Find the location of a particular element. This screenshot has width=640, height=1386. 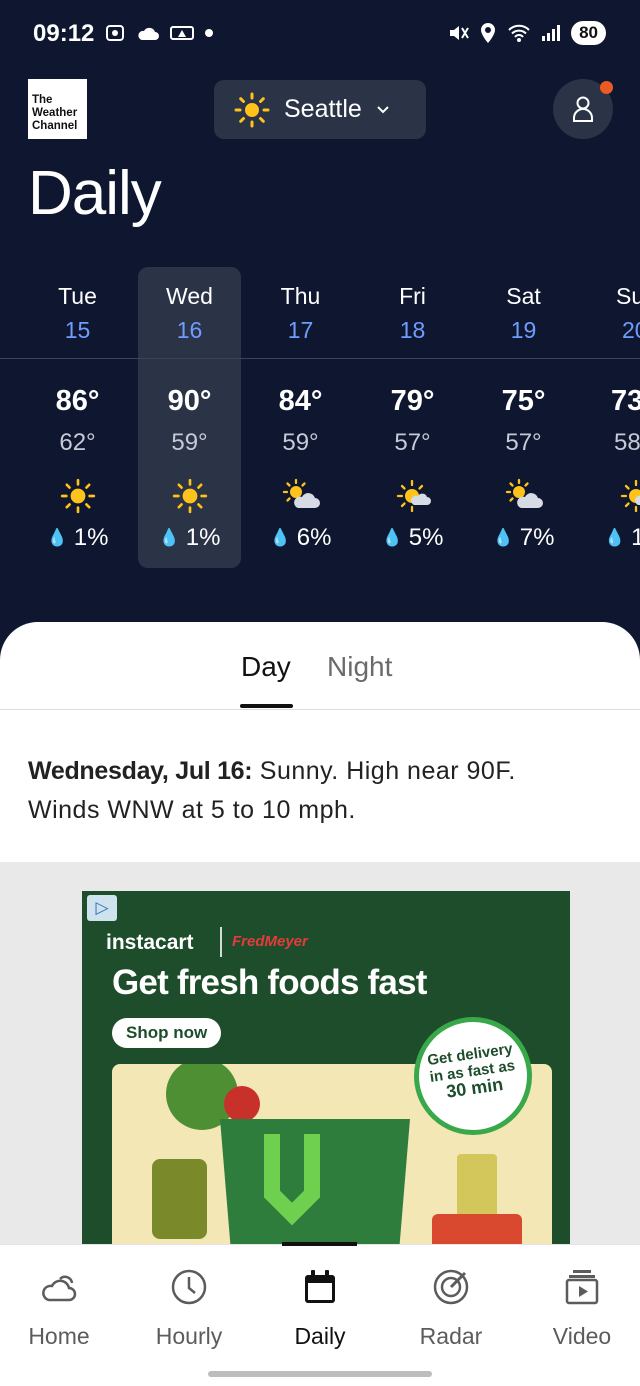

wifi-icon is located at coordinates (519, 33).